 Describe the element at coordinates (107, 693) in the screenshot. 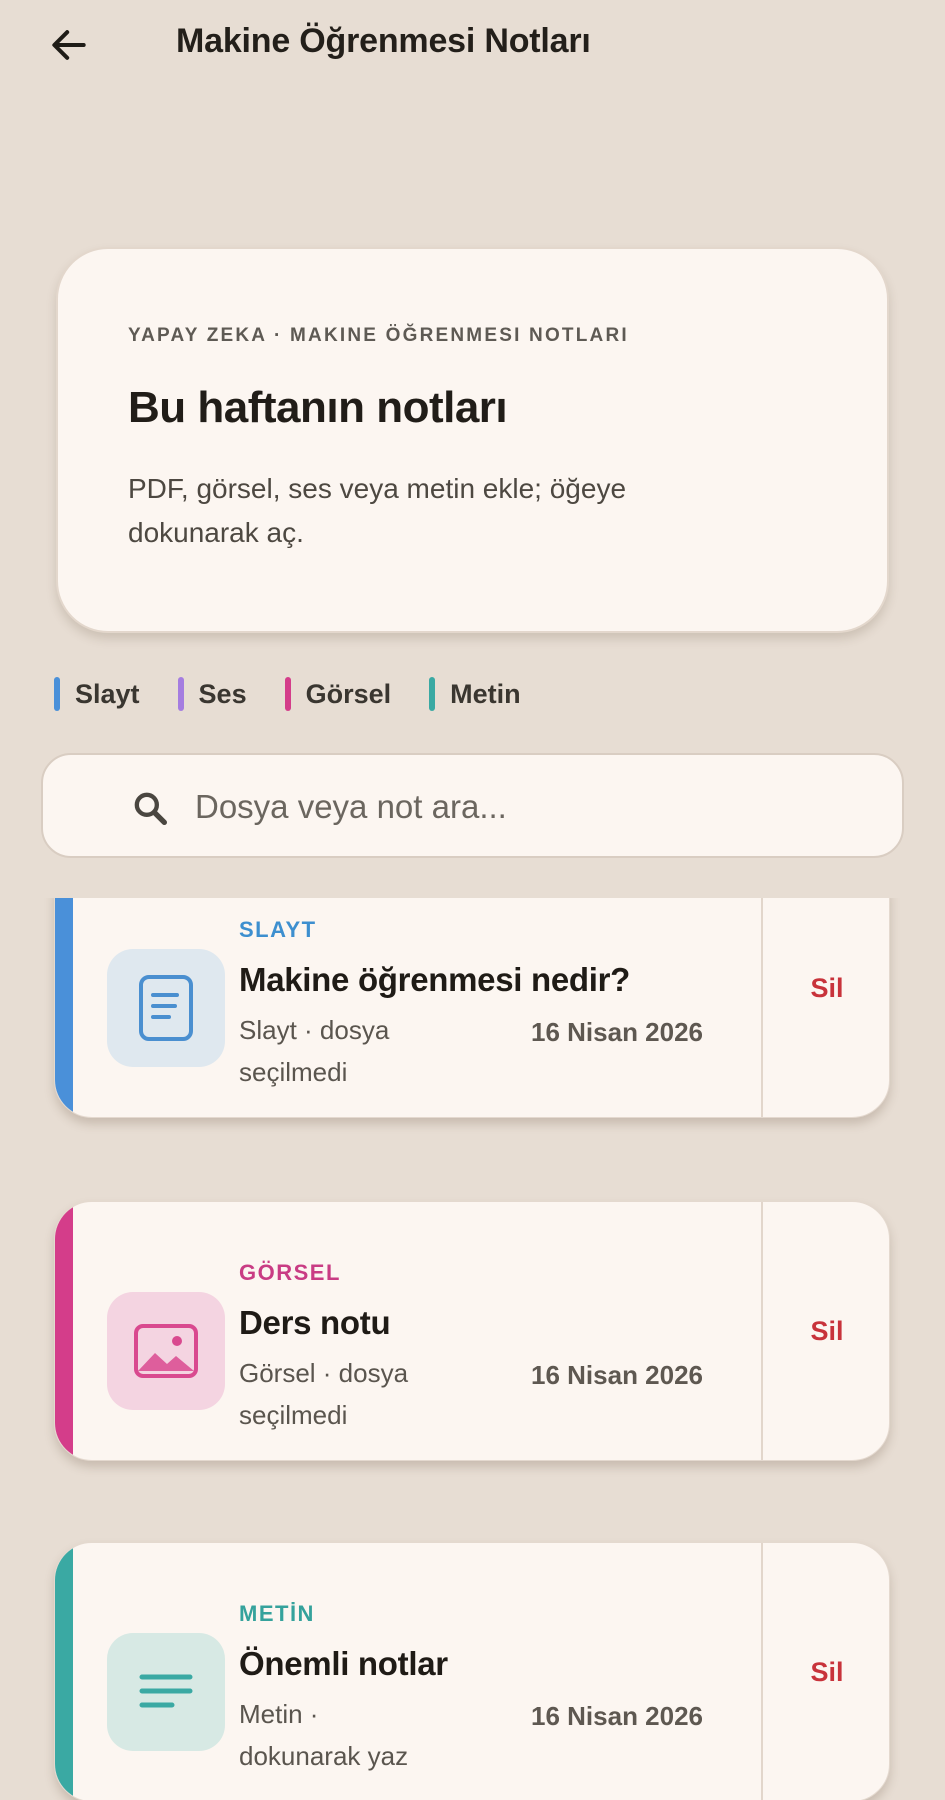

I see `legend-label: Slayt` at that location.